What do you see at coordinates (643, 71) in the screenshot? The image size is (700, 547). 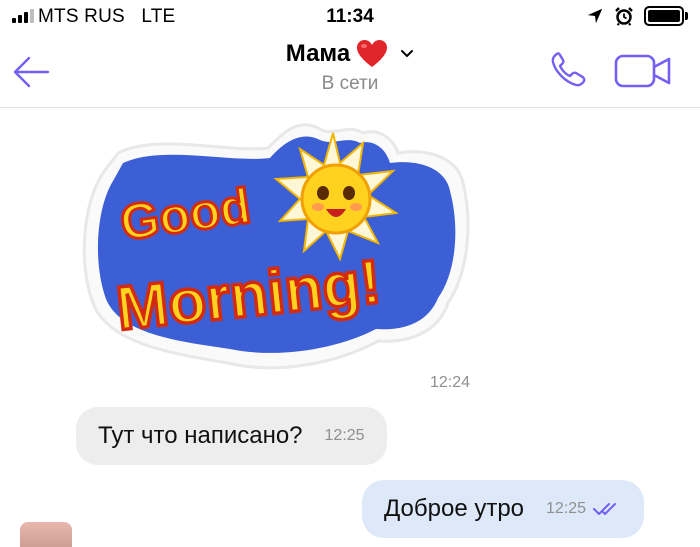 I see `video-call-button` at bounding box center [643, 71].